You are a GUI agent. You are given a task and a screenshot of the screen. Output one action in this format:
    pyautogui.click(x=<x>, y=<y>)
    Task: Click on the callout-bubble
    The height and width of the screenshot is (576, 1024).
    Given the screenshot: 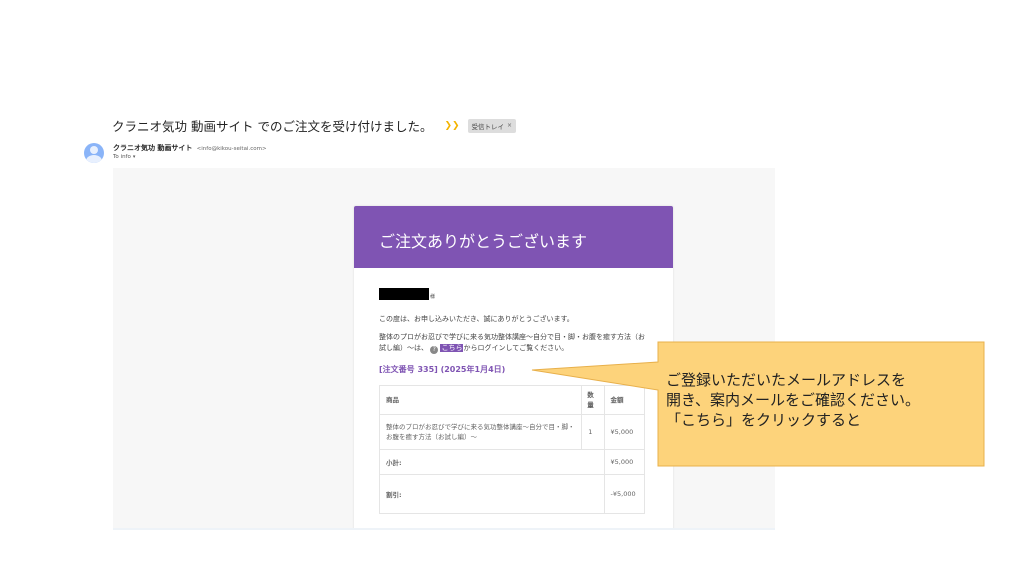 What is the action you would take?
    pyautogui.click(x=758, y=404)
    